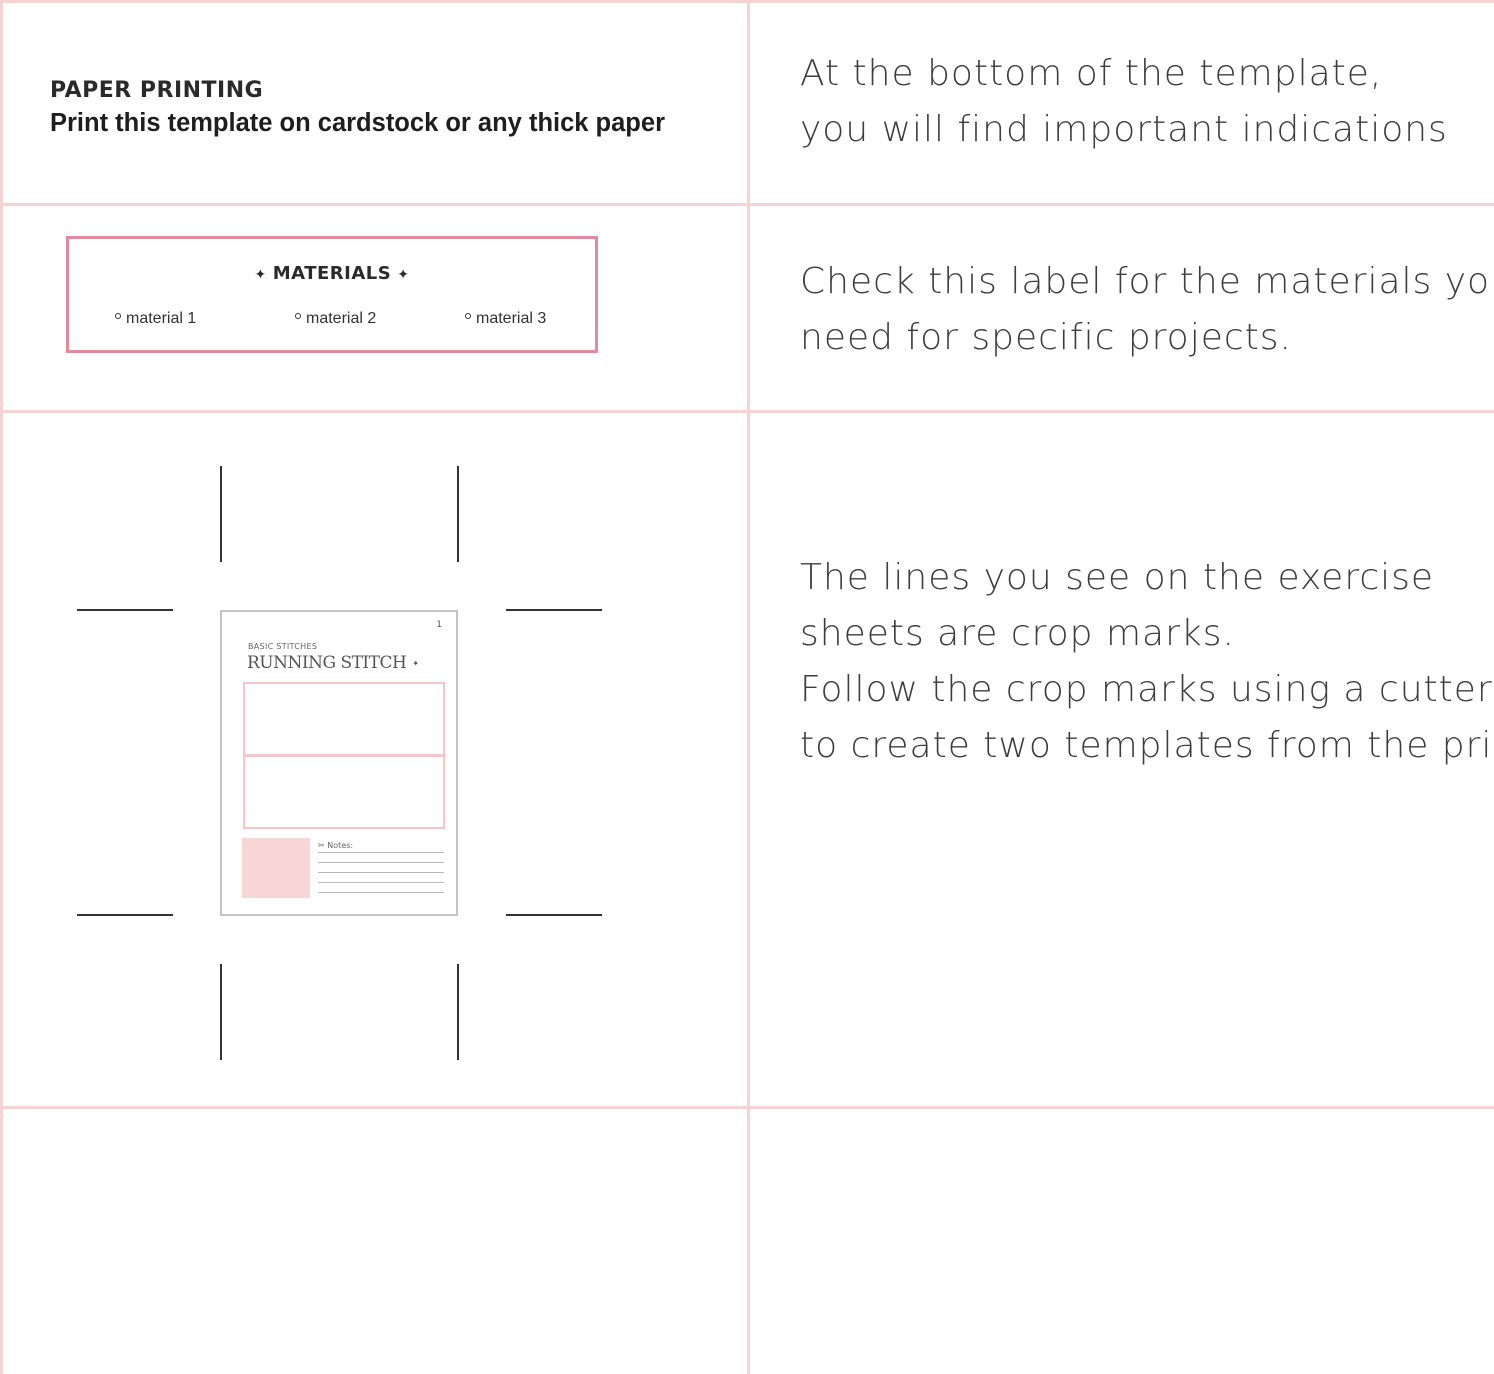  I want to click on color-swatch, so click(276, 868).